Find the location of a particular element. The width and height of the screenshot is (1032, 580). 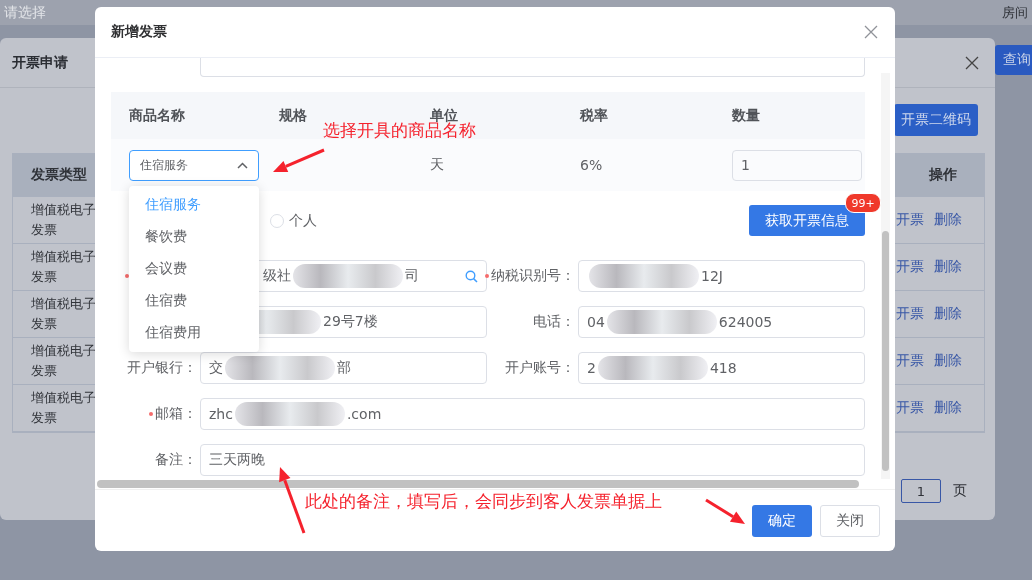

field-label: 开户银行： is located at coordinates (162, 368).